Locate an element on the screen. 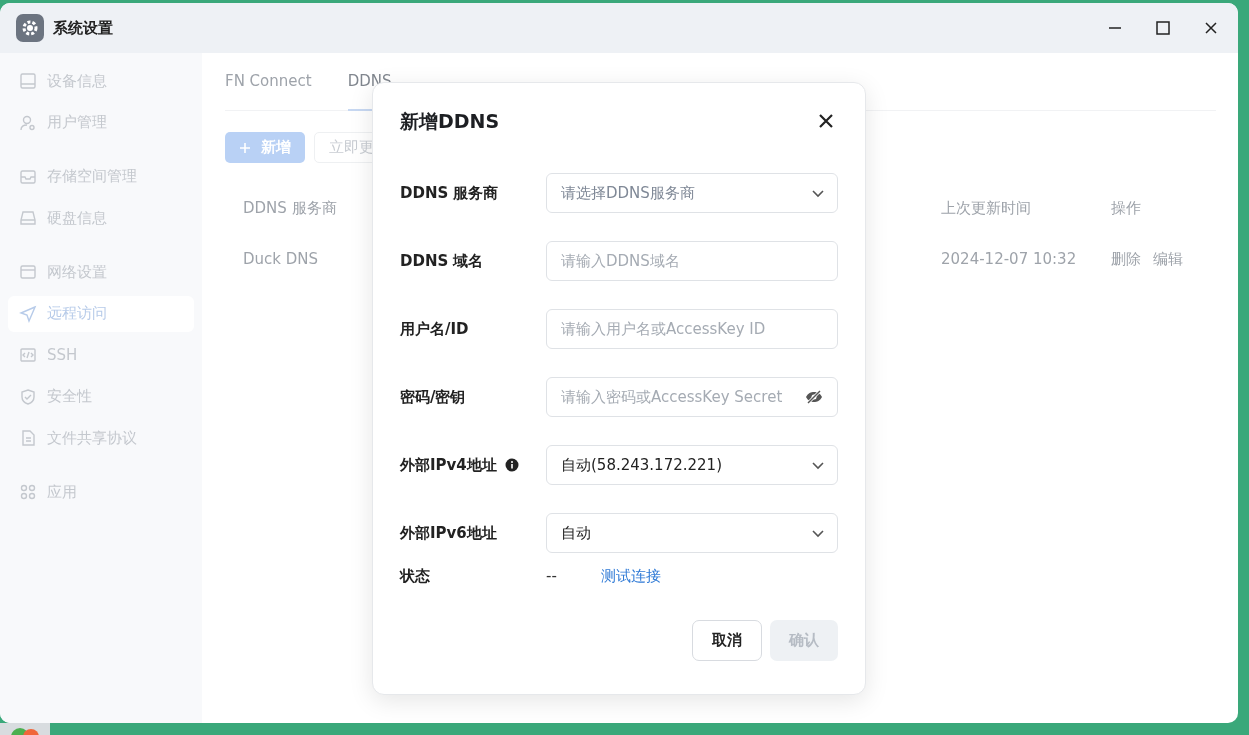  select-field: 自动 is located at coordinates (692, 533).